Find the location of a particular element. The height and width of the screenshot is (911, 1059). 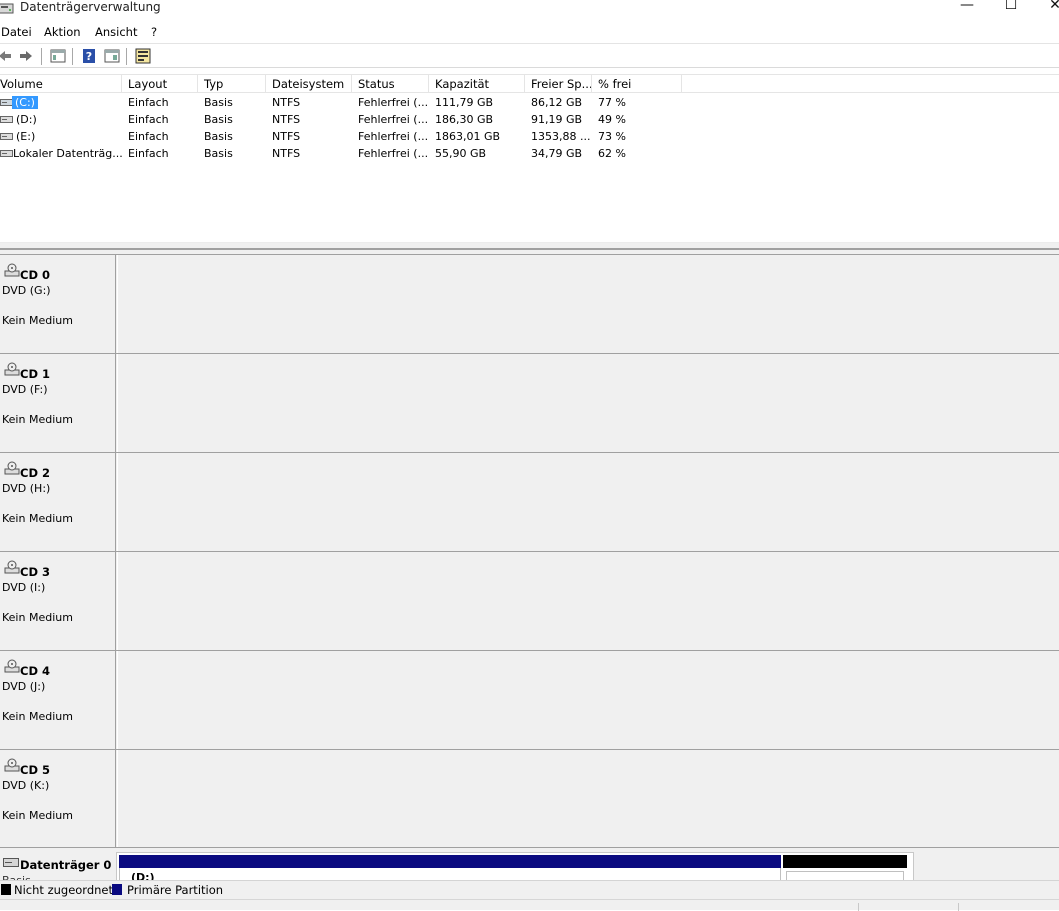

cd-drive-name: CD 1 is located at coordinates (35, 374).